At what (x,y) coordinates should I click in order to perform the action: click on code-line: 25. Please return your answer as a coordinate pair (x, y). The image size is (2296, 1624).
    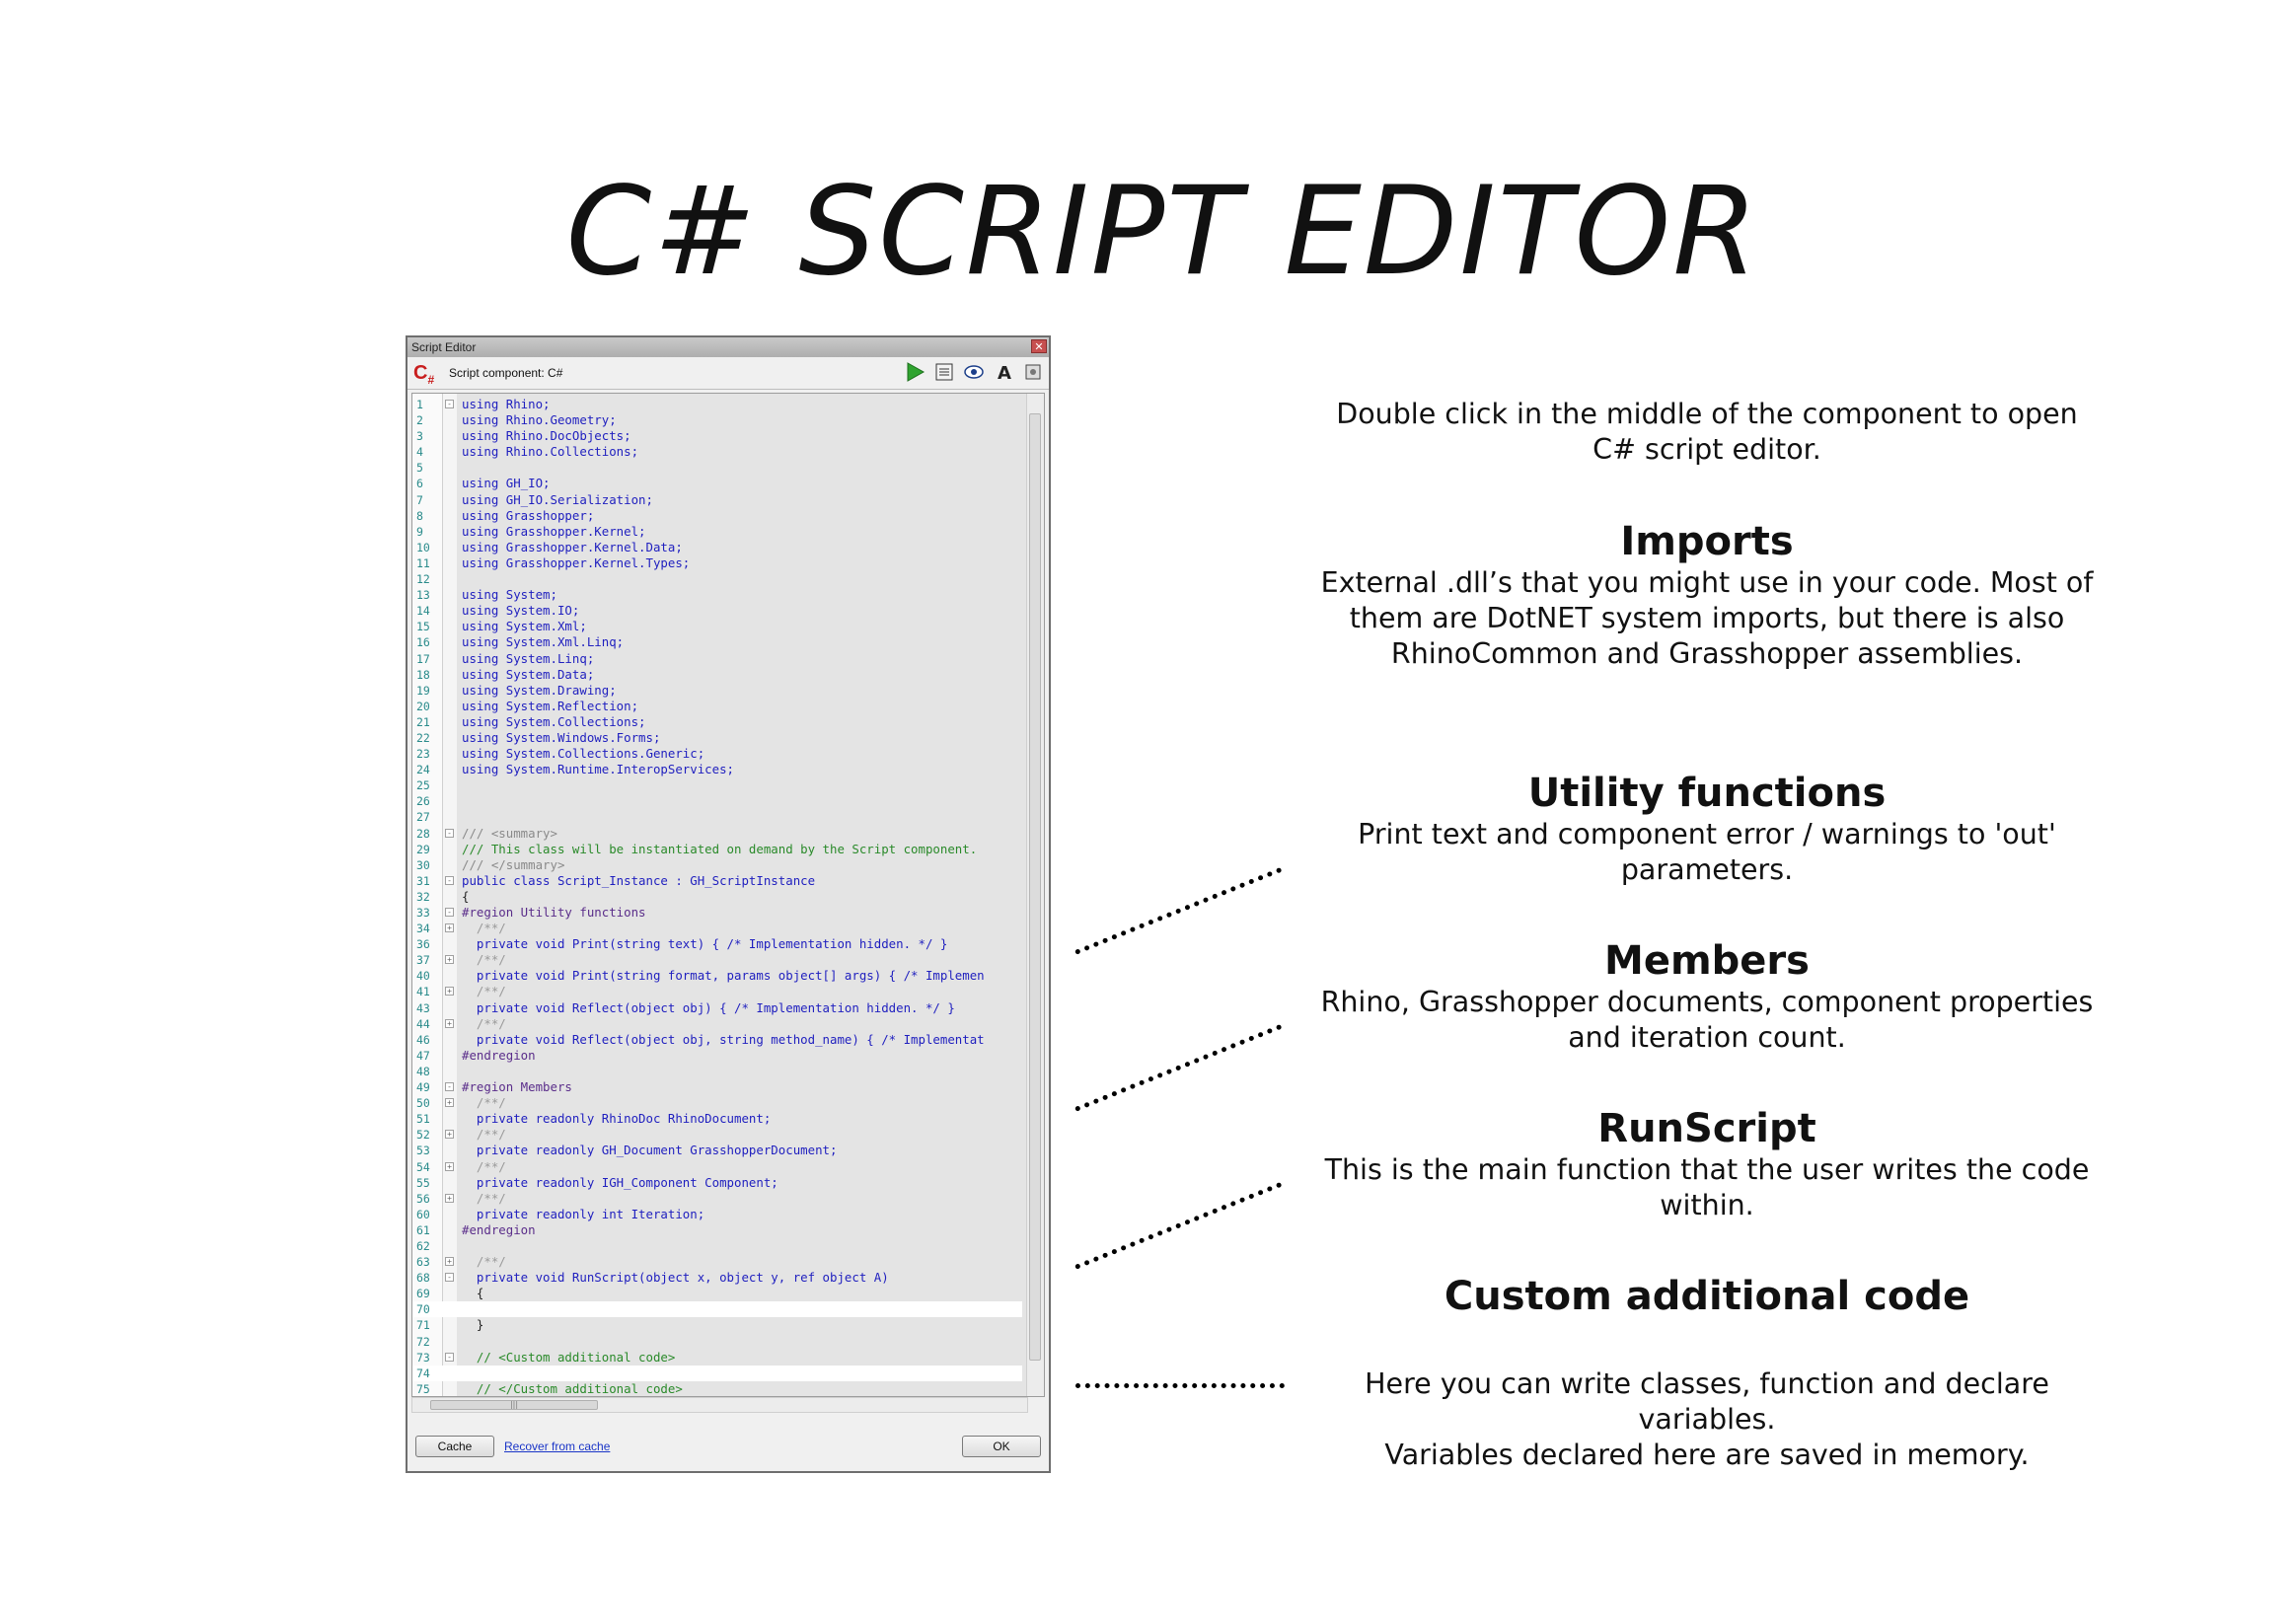
    Looking at the image, I should click on (717, 785).